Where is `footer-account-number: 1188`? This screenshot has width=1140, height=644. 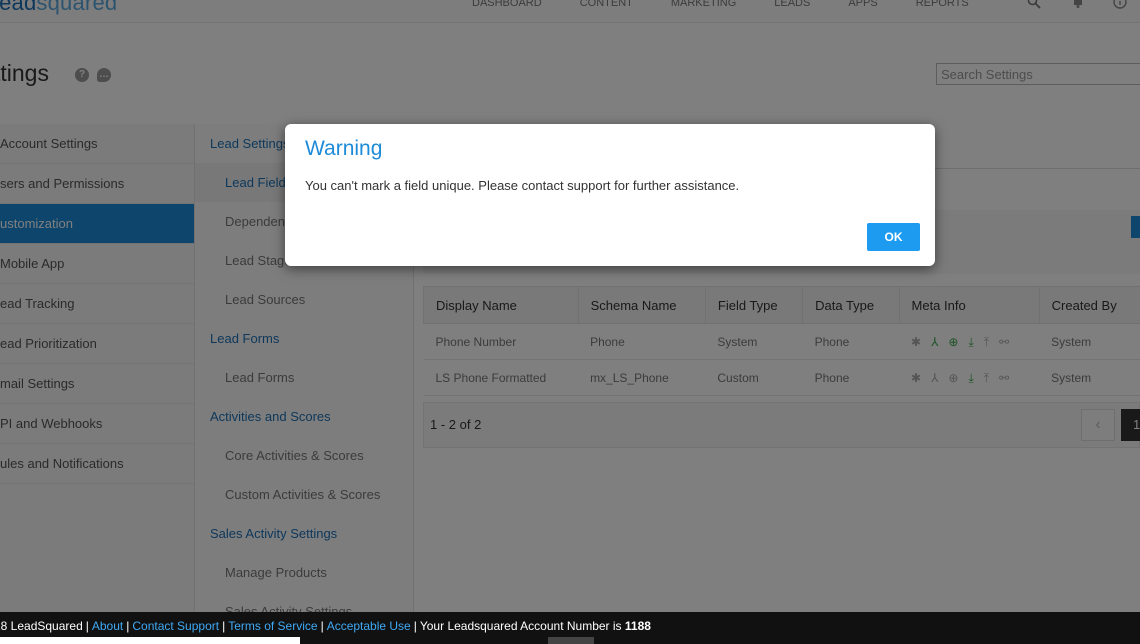 footer-account-number: 1188 is located at coordinates (637, 626).